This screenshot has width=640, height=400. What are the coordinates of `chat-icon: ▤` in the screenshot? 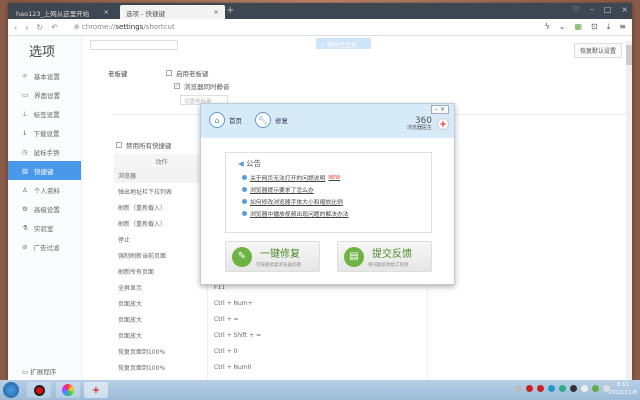 It's located at (354, 257).